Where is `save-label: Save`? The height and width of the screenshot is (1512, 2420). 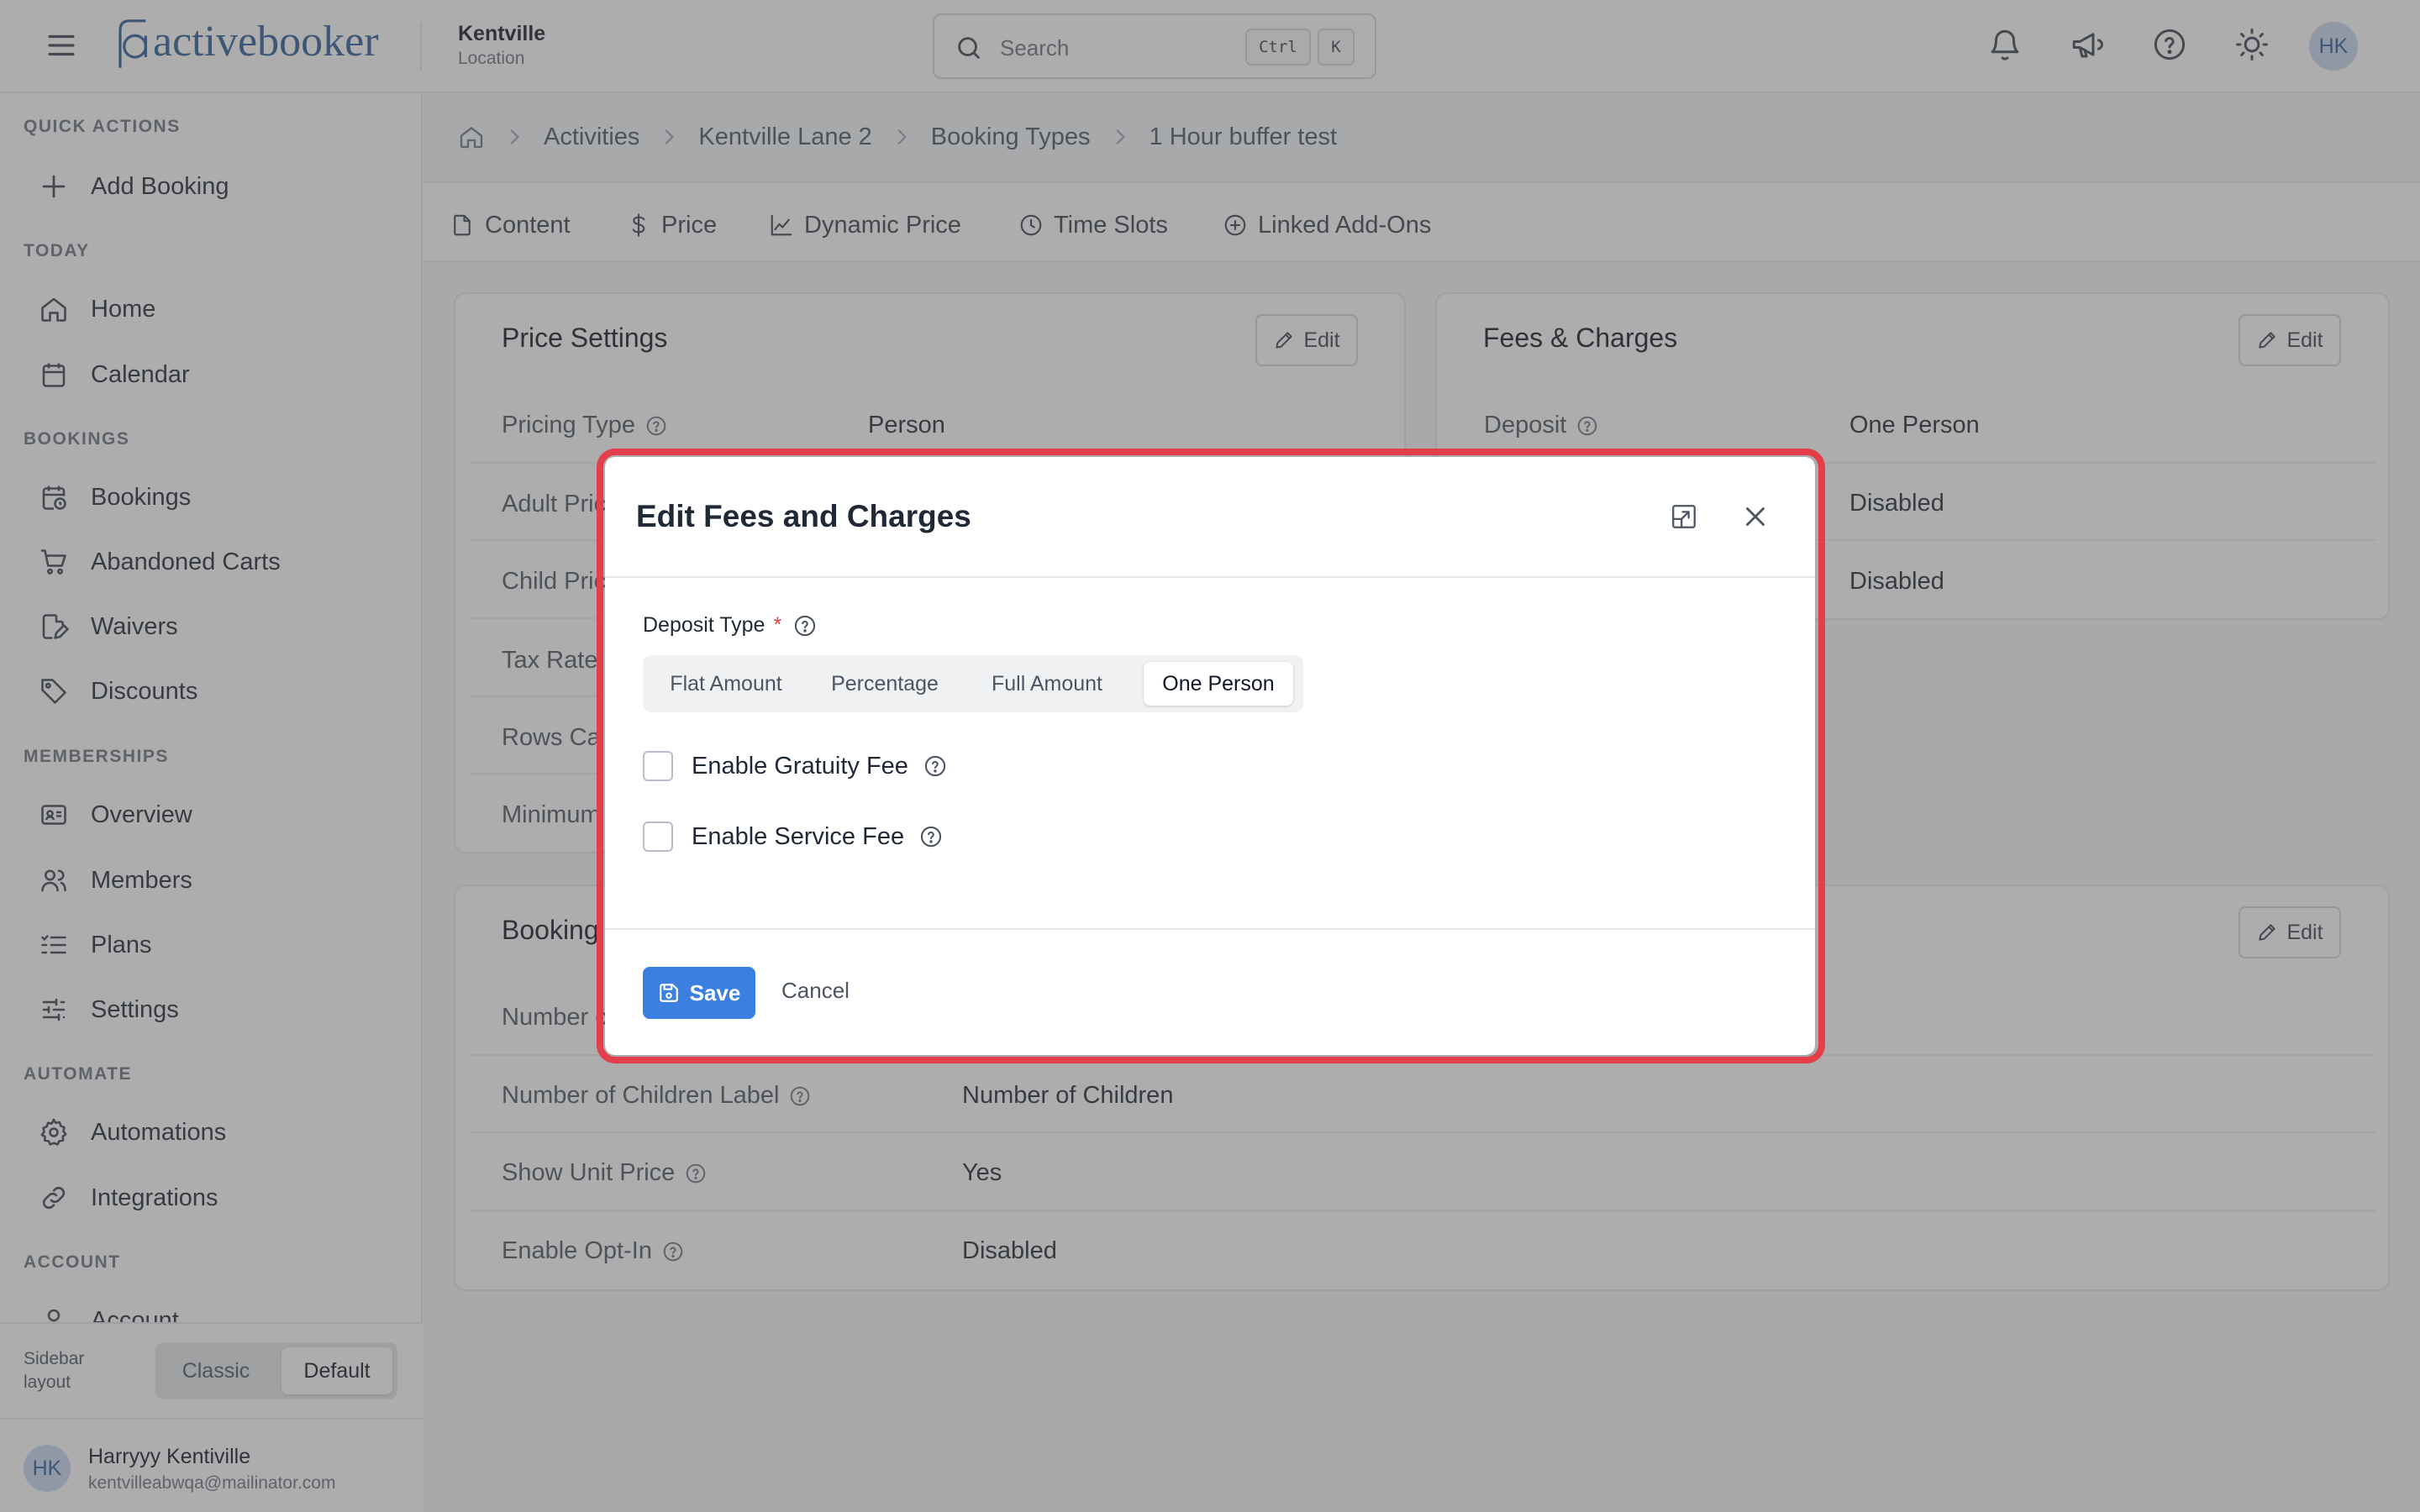 save-label: Save is located at coordinates (715, 992).